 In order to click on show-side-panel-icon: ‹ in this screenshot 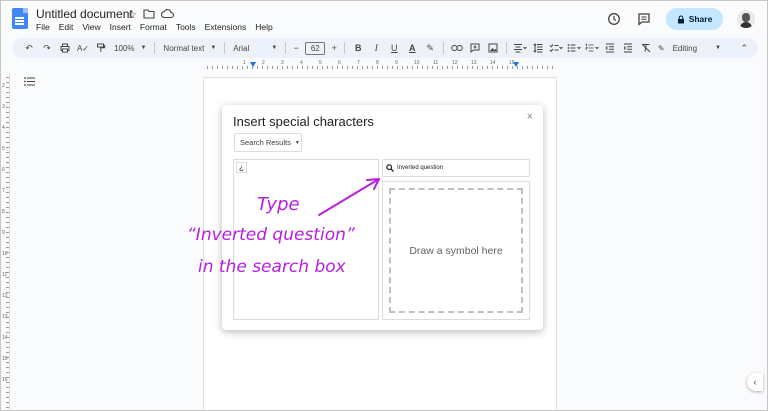, I will do `click(755, 382)`.